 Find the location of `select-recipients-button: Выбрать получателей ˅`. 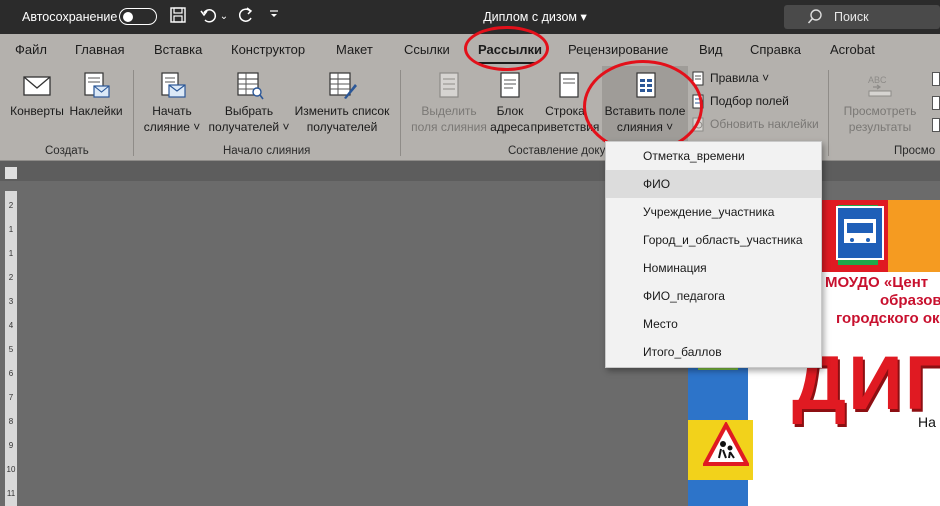

select-recipients-button: Выбрать получателей ˅ is located at coordinates (249, 103).